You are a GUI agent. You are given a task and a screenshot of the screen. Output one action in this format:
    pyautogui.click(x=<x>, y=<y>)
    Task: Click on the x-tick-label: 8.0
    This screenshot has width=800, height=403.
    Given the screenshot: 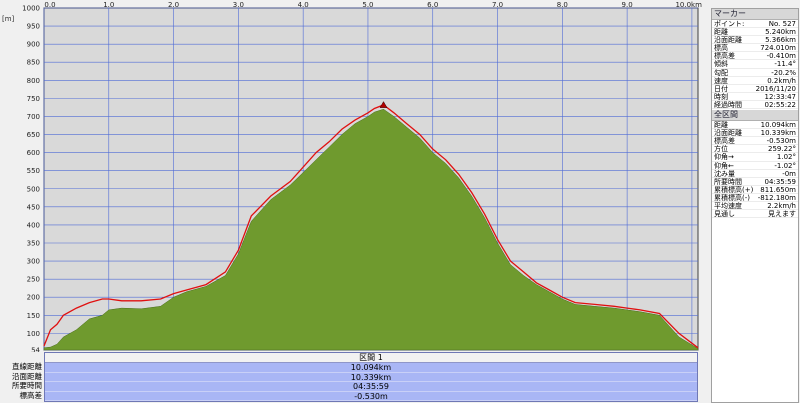 What is the action you would take?
    pyautogui.click(x=562, y=5)
    